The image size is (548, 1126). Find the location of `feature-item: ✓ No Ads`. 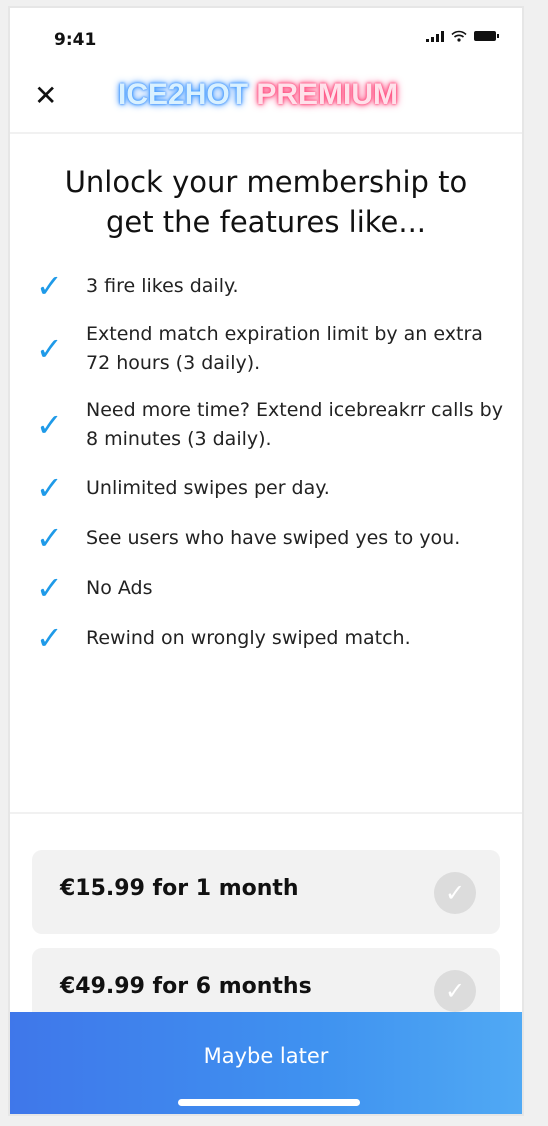

feature-item: ✓ No Ads is located at coordinates (271, 588).